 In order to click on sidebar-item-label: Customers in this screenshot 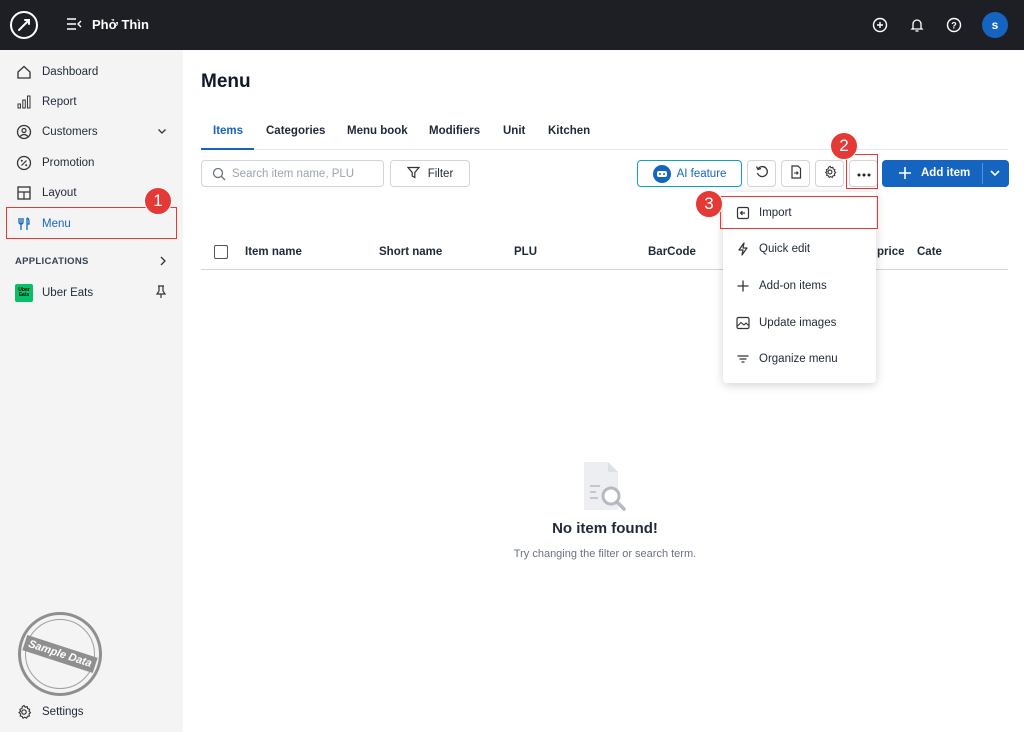, I will do `click(70, 132)`.